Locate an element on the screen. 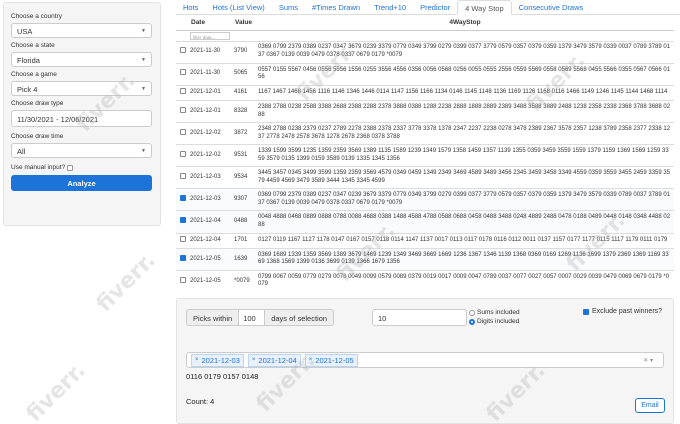  country-select: USA ▼ is located at coordinates (81, 30).